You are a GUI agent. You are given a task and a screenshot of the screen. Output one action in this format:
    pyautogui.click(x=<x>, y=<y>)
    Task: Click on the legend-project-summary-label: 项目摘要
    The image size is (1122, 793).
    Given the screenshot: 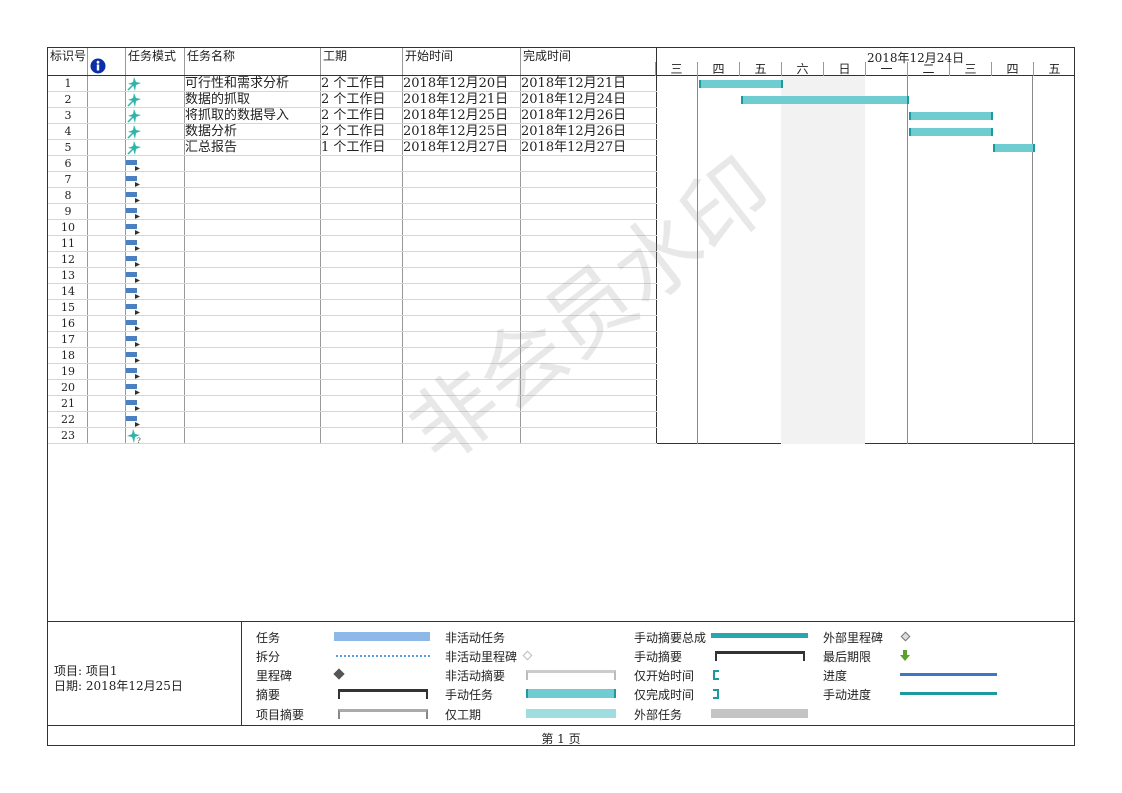 What is the action you would take?
    pyautogui.click(x=280, y=715)
    